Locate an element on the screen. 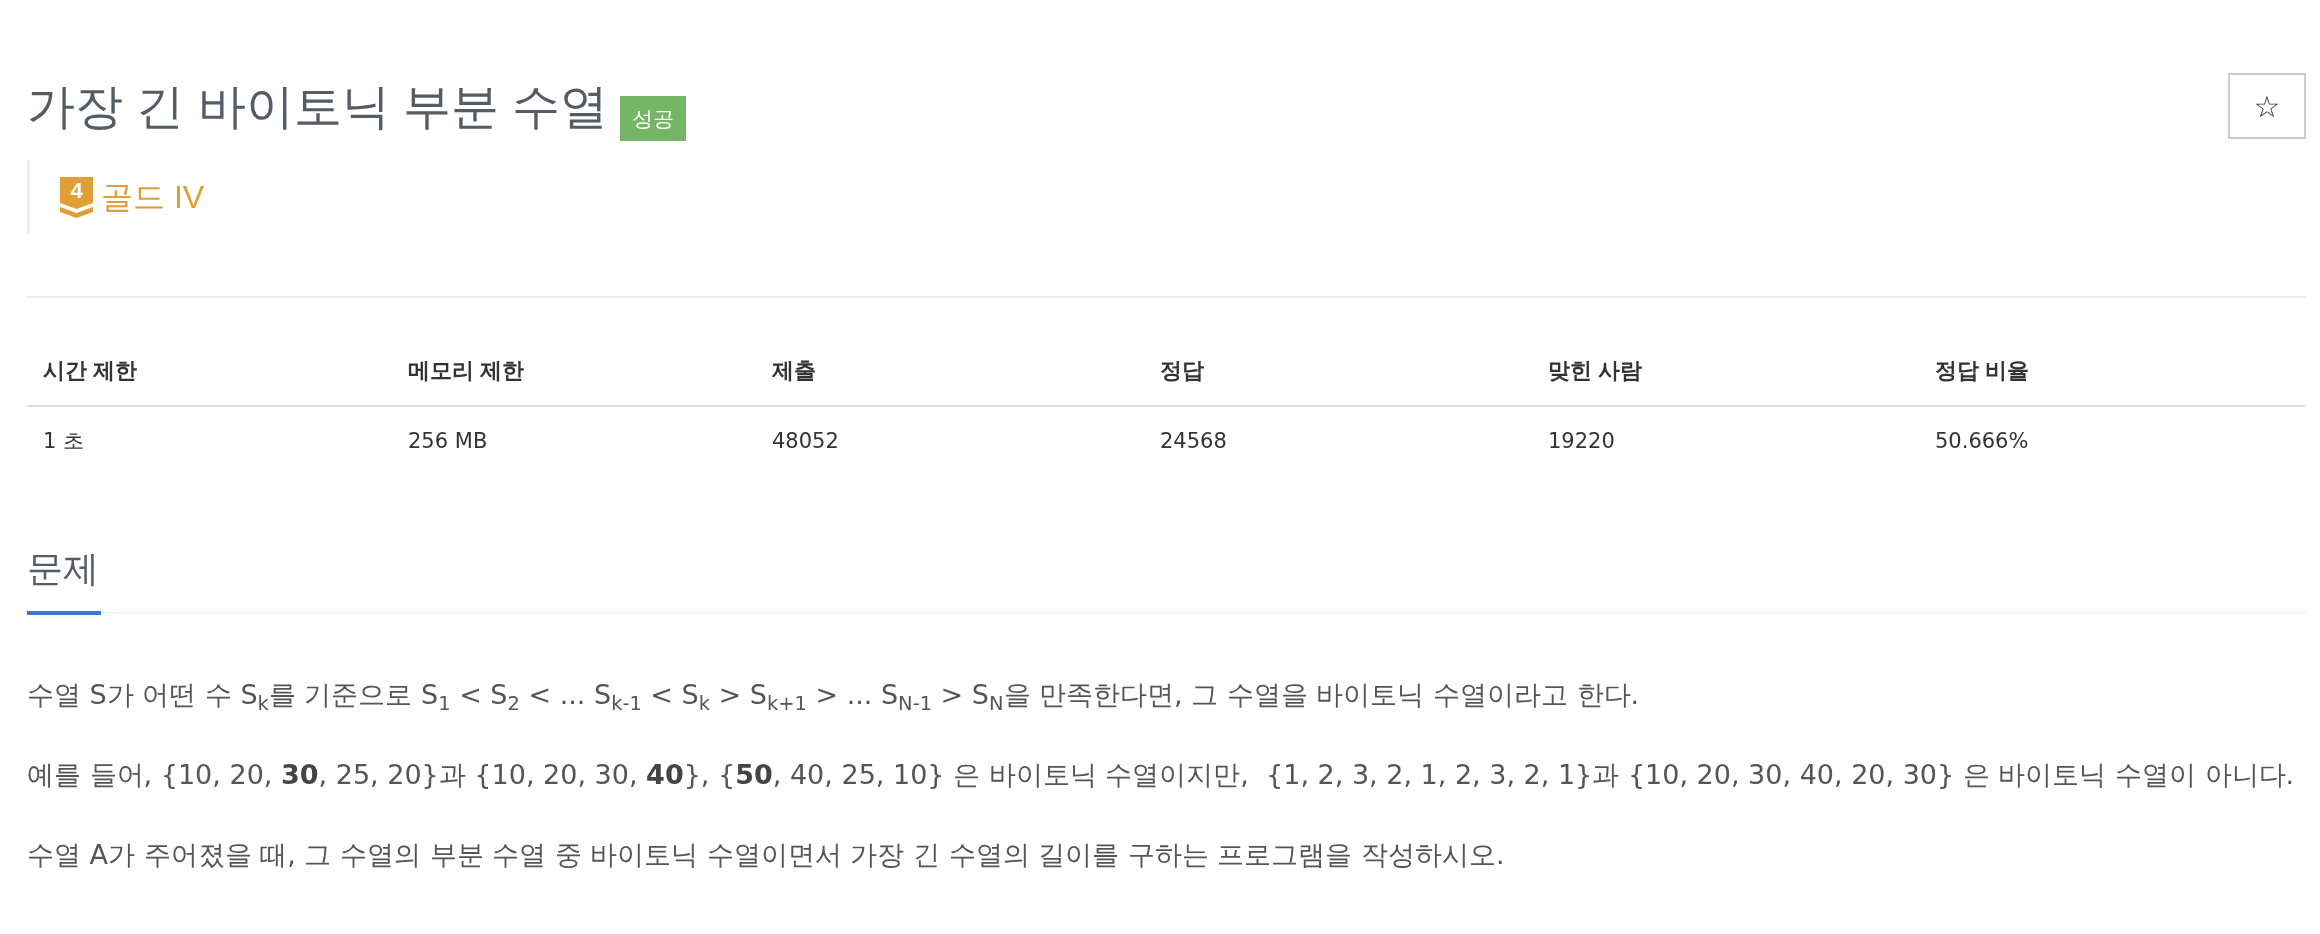 Image resolution: width=2320 pixels, height=934 pixels. column-header: 메모리 제한 is located at coordinates (466, 371).